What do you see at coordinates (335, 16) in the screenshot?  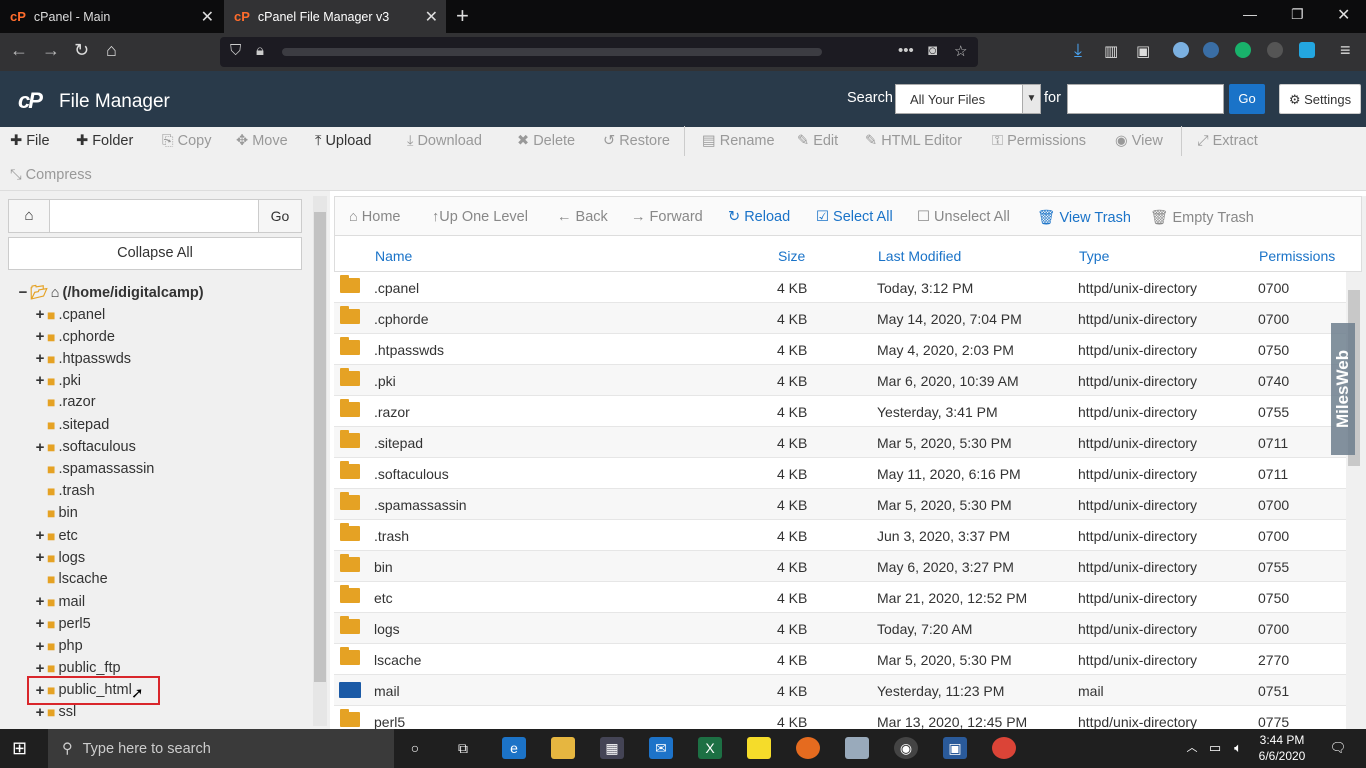 I see `tab-file-manager: cP cPanel File Manager v3 ✕` at bounding box center [335, 16].